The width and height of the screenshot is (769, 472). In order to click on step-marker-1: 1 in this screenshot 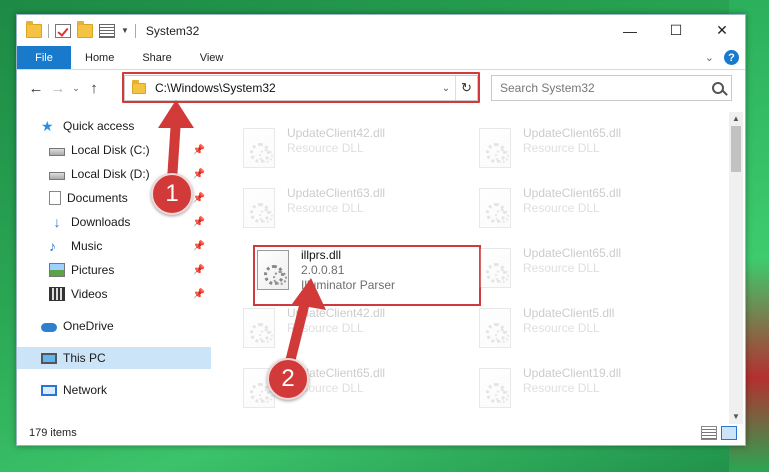, I will do `click(172, 194)`.